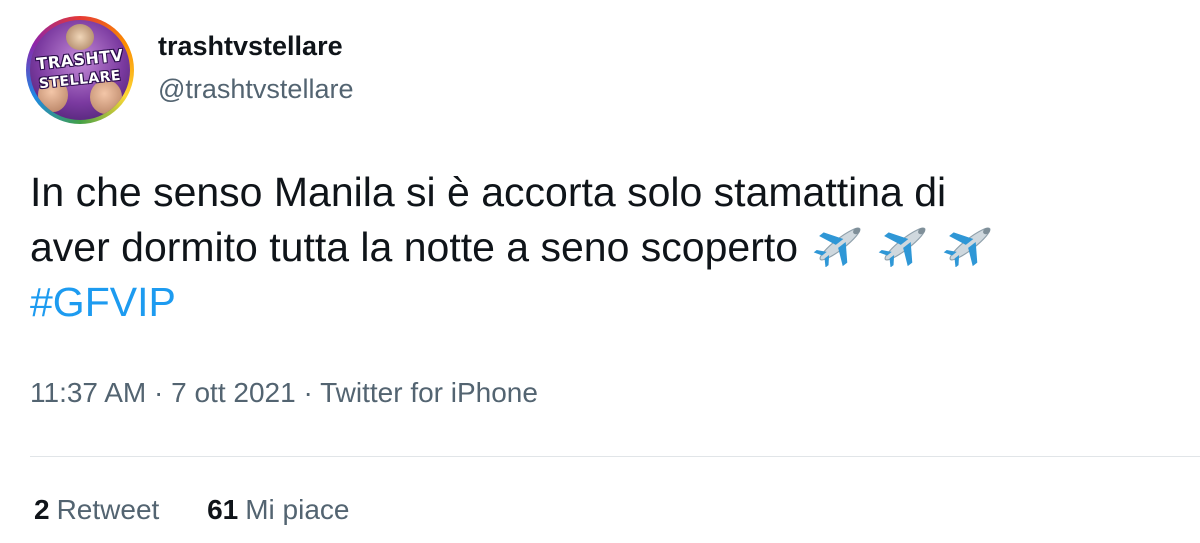 The width and height of the screenshot is (1200, 543). What do you see at coordinates (297, 509) in the screenshot?
I see `likes-label: Mi piace` at bounding box center [297, 509].